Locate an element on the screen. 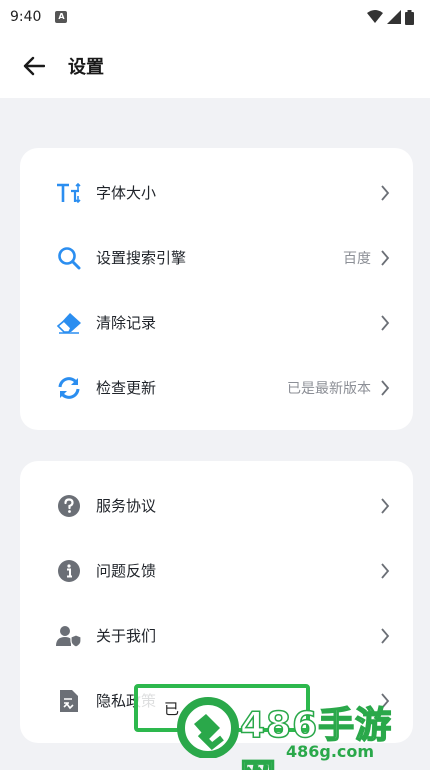  row-label: 服务协议 is located at coordinates (126, 506).